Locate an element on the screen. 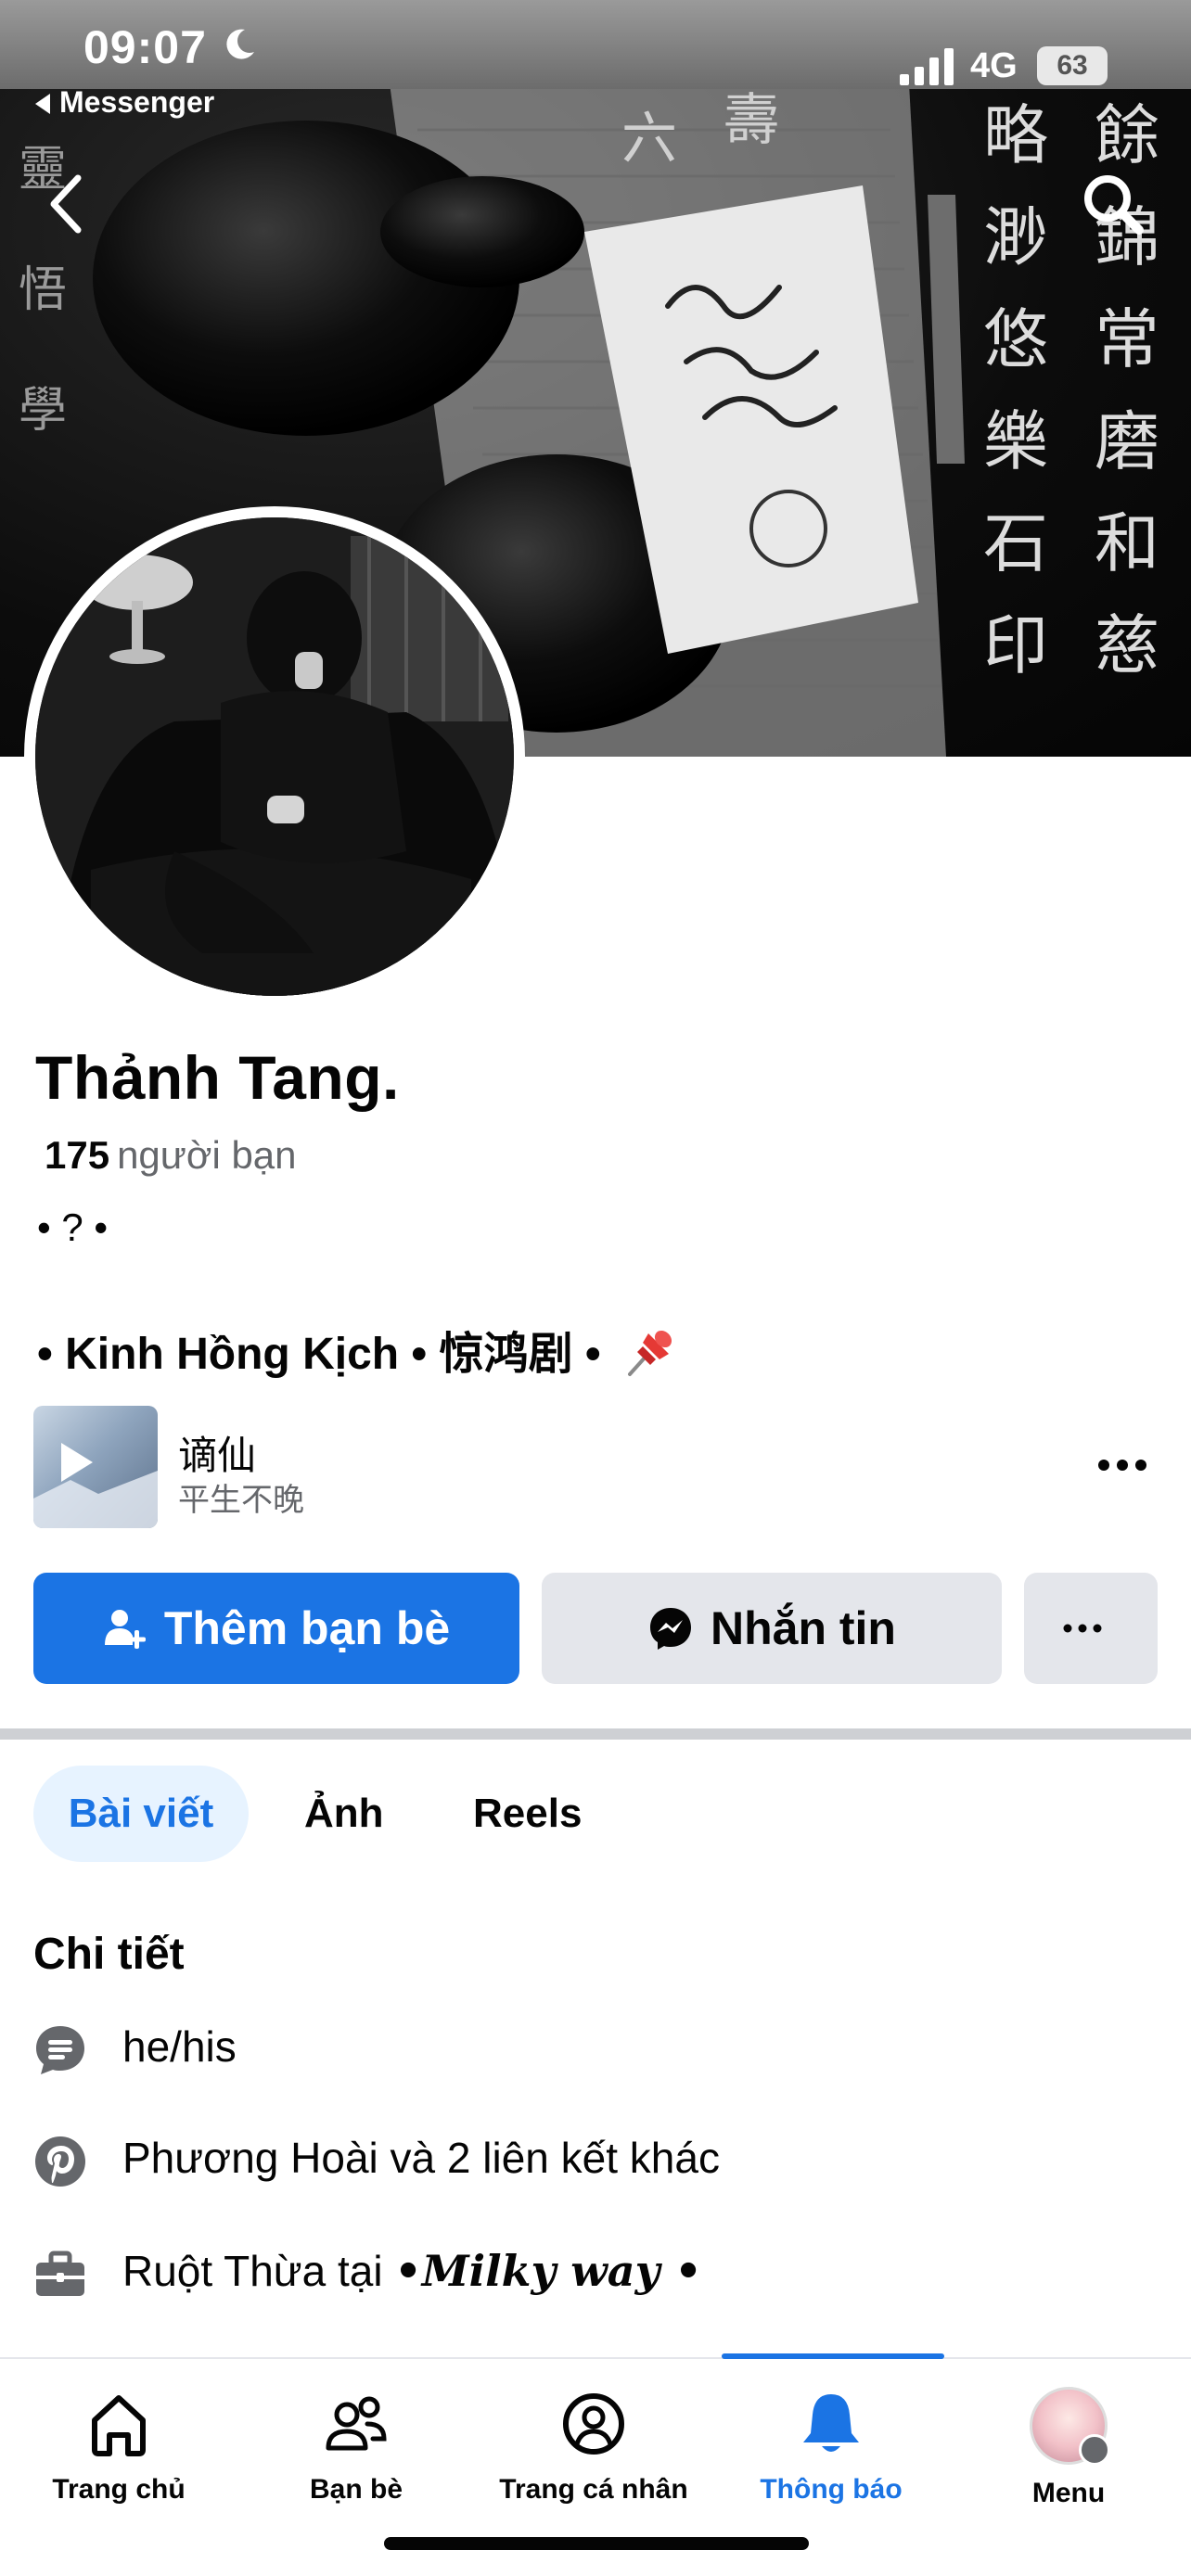 The width and height of the screenshot is (1191, 2576). messenger-icon is located at coordinates (670, 1629).